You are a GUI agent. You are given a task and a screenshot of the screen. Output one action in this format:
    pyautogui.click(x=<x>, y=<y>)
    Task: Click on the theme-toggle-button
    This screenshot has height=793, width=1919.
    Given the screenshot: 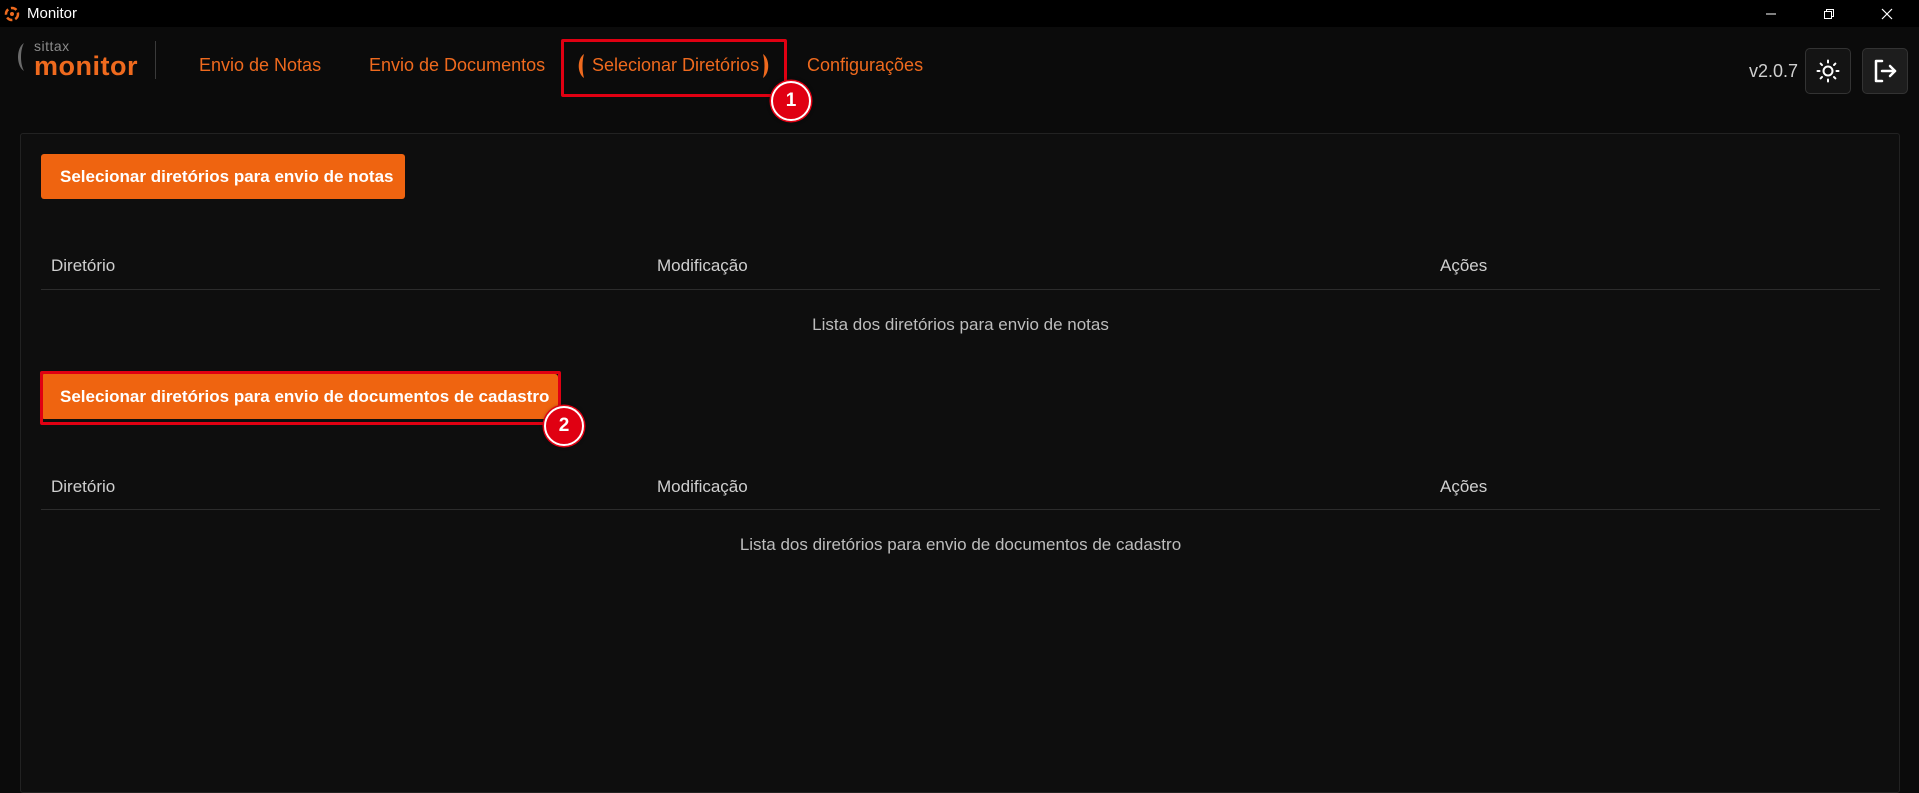 What is the action you would take?
    pyautogui.click(x=1828, y=71)
    